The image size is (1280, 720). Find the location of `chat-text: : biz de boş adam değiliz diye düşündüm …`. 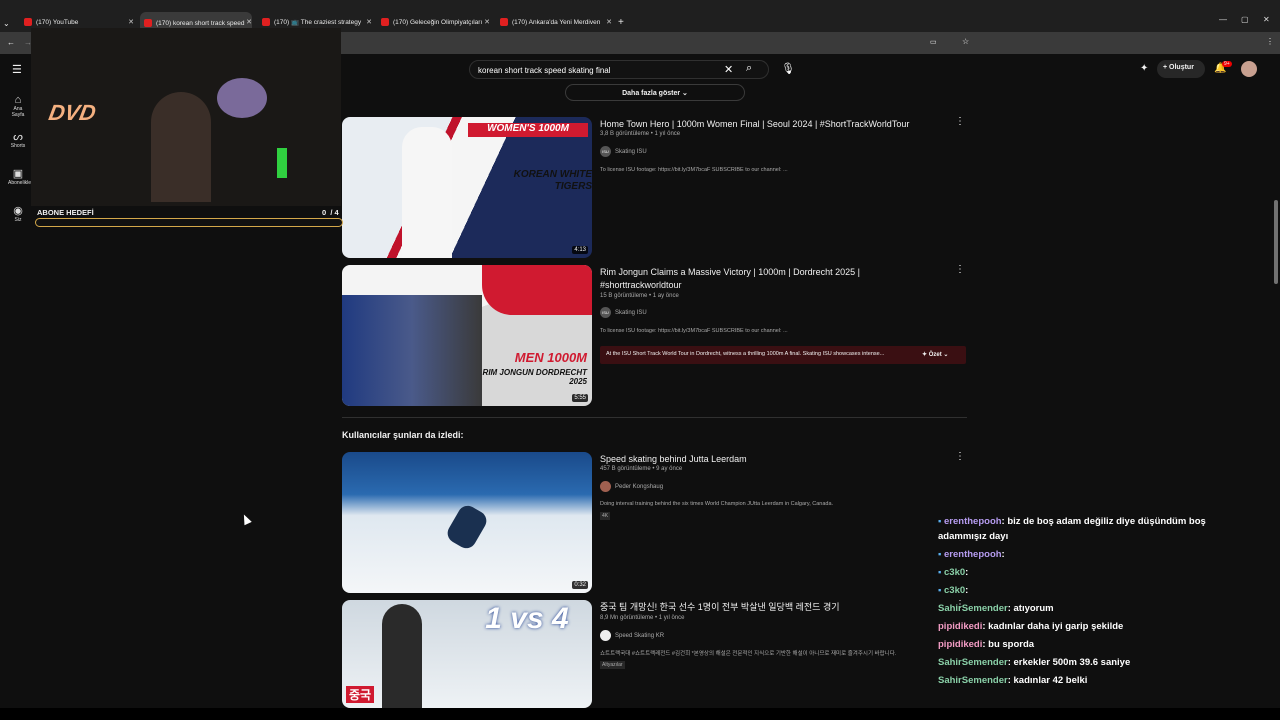

chat-text: : biz de boş adam değiliz diye düşündüm … is located at coordinates (1103, 521).